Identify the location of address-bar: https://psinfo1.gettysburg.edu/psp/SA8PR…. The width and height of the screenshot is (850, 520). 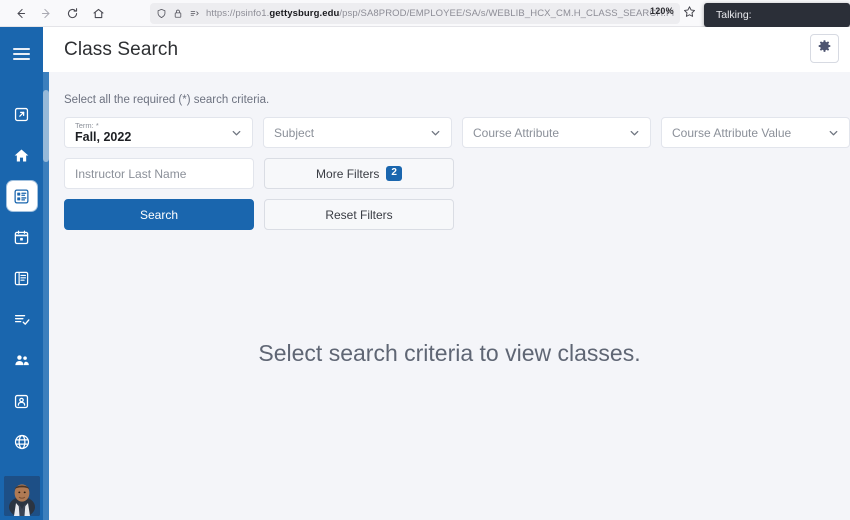
(415, 13).